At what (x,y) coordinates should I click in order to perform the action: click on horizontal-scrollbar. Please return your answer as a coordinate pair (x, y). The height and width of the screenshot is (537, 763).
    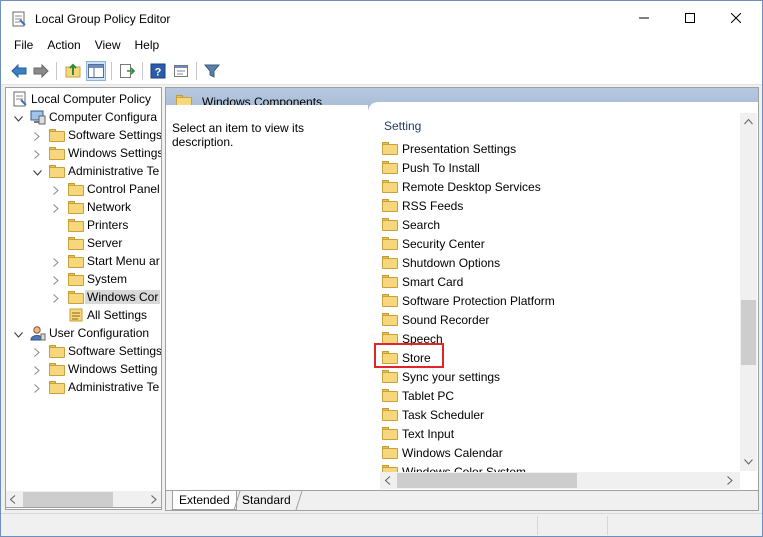
    Looking at the image, I should click on (560, 480).